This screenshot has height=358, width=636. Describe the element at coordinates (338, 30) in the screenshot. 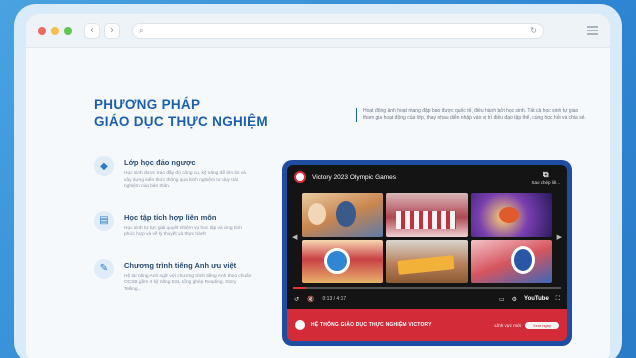

I see `address-bar: ⌕ ↻` at that location.